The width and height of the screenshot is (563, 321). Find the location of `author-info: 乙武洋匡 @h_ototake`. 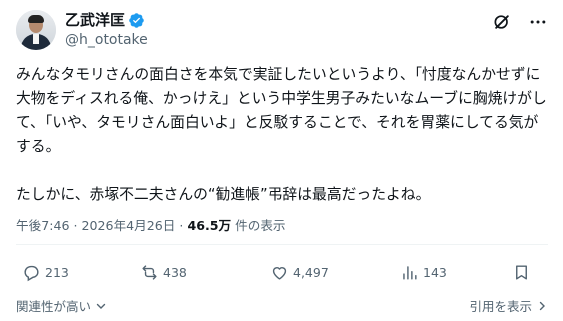

author-info: 乙武洋匡 @h_ototake is located at coordinates (106, 30).